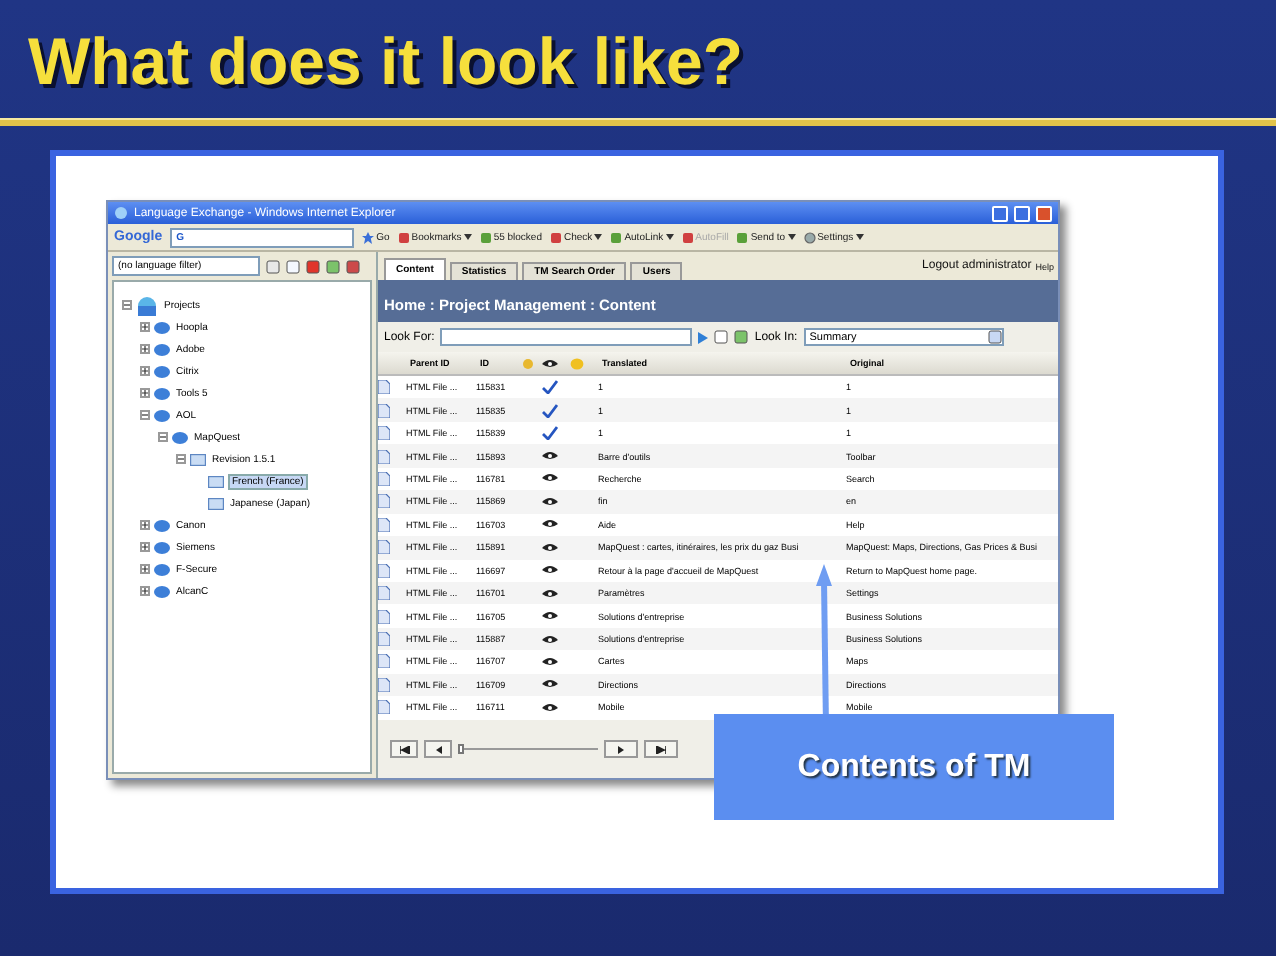 Image resolution: width=1276 pixels, height=956 pixels. I want to click on callout-label: Contents of TM, so click(914, 767).